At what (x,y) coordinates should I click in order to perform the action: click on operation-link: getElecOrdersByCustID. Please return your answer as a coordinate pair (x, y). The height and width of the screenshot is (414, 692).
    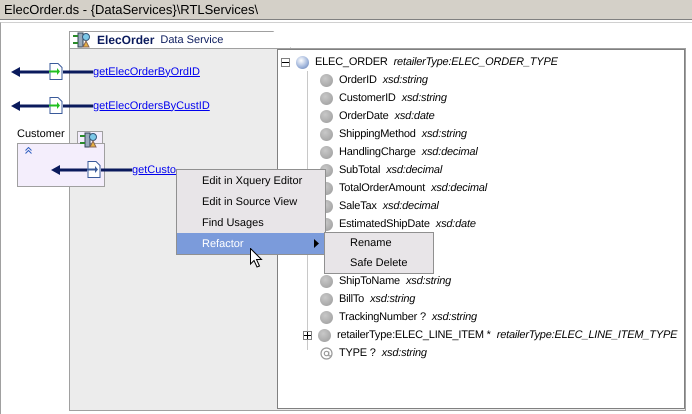
    Looking at the image, I should click on (151, 106).